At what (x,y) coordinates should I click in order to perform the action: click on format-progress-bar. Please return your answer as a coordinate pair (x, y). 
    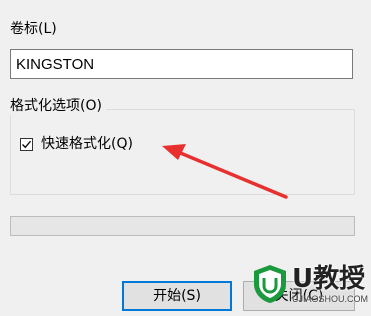
    Looking at the image, I should click on (182, 226).